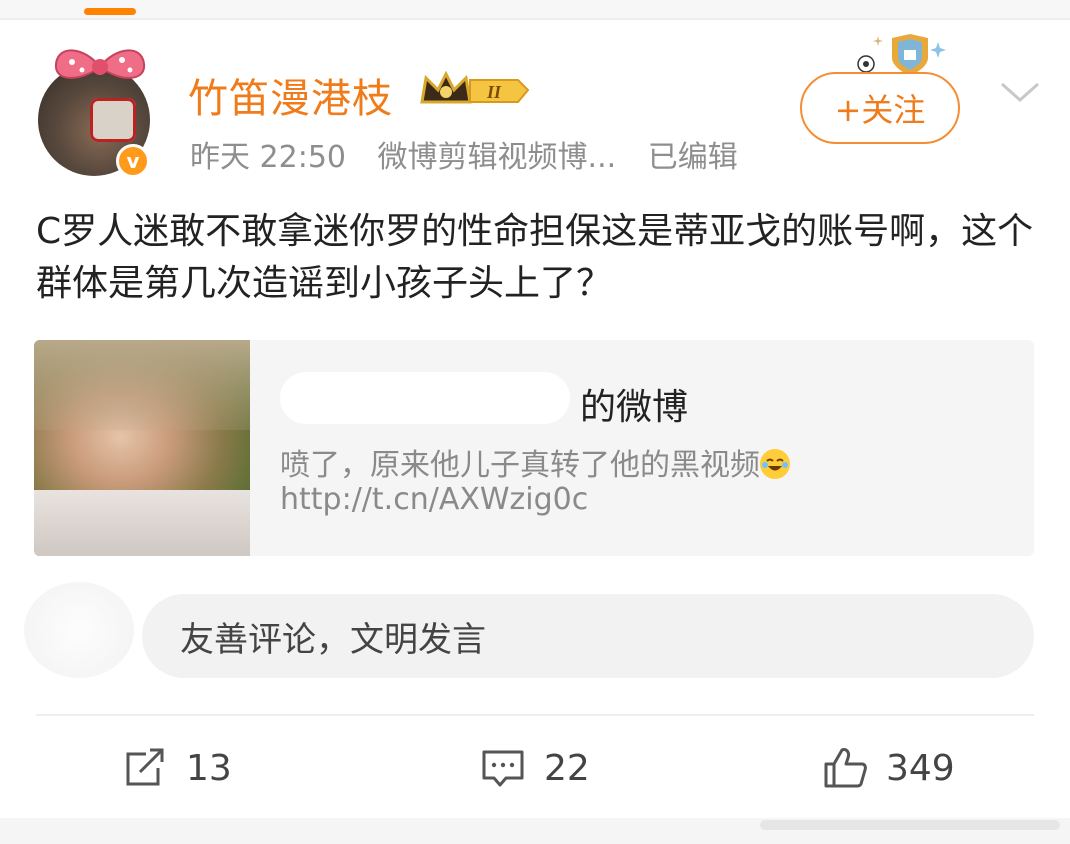 The width and height of the screenshot is (1070, 844). What do you see at coordinates (209, 768) in the screenshot?
I see `repost-count: 13` at bounding box center [209, 768].